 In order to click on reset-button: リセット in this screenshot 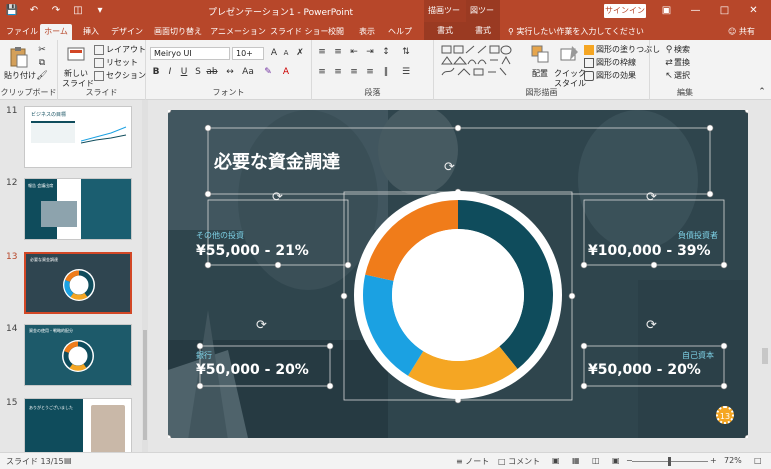, I will do `click(116, 62)`.